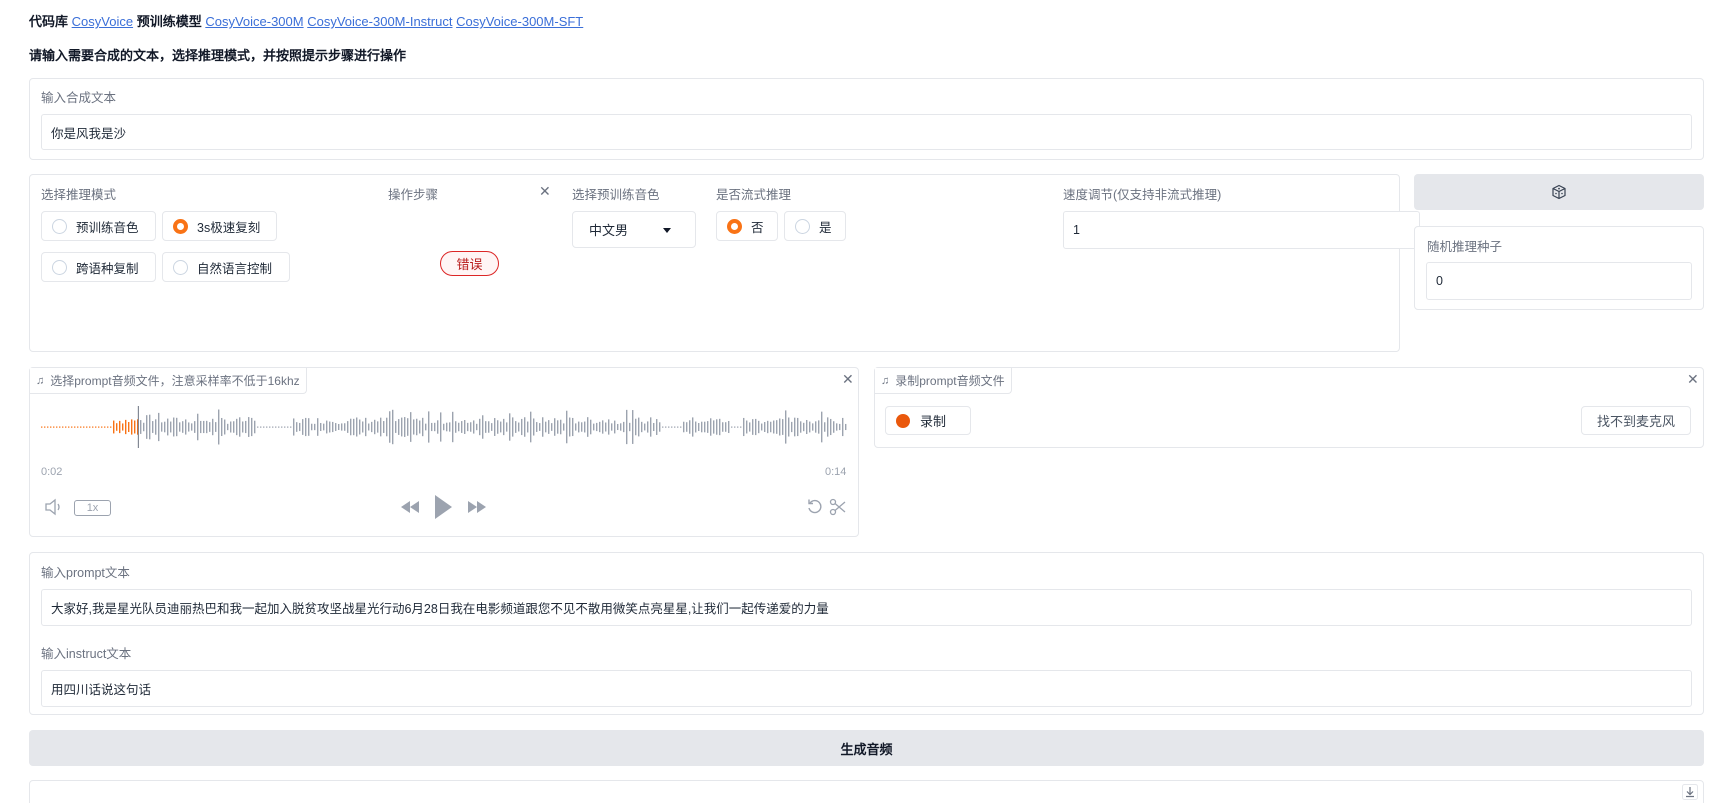 The height and width of the screenshot is (803, 1720). I want to click on tts-input-field: 你是风我是沙, so click(866, 132).